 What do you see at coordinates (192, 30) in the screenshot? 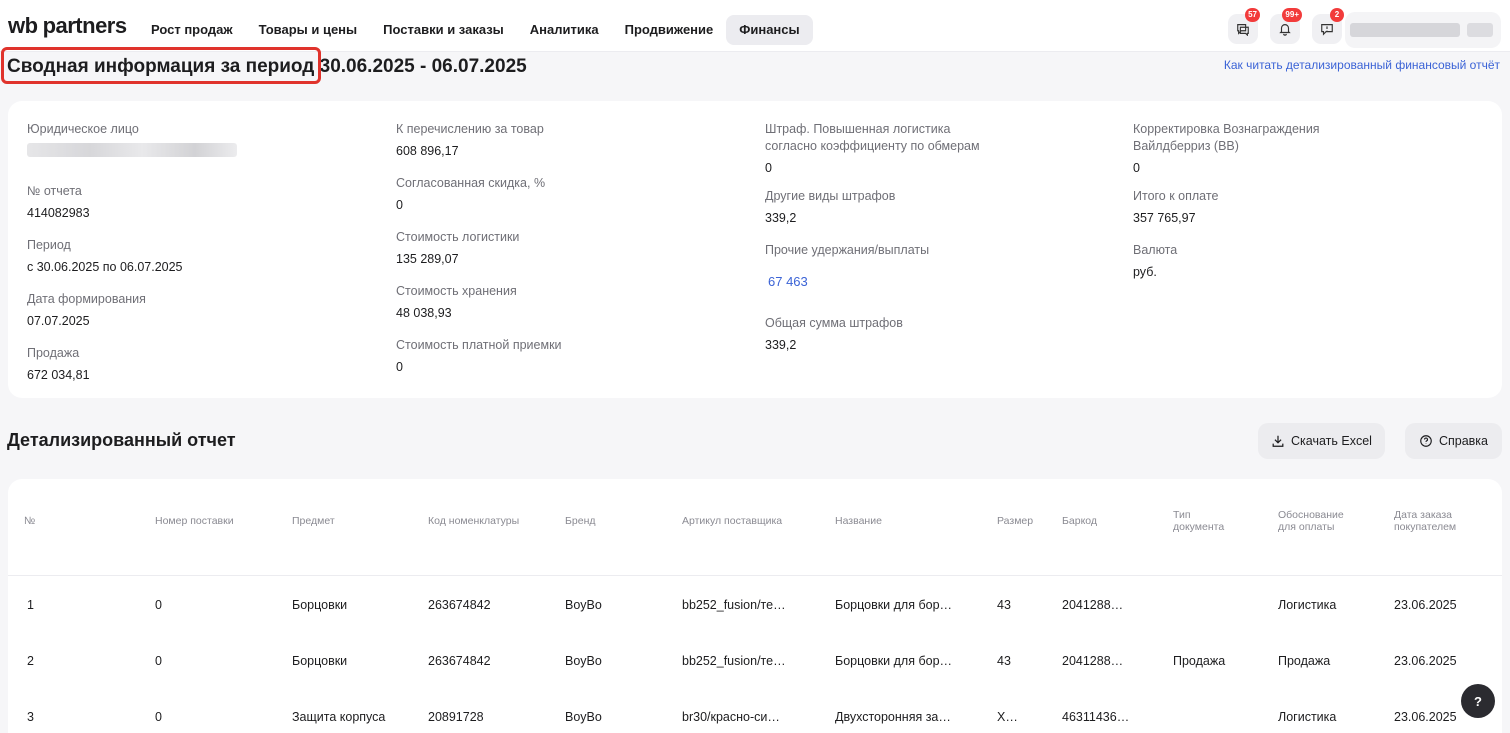
I see `nav-item-sales-growth: Рост продаж` at bounding box center [192, 30].